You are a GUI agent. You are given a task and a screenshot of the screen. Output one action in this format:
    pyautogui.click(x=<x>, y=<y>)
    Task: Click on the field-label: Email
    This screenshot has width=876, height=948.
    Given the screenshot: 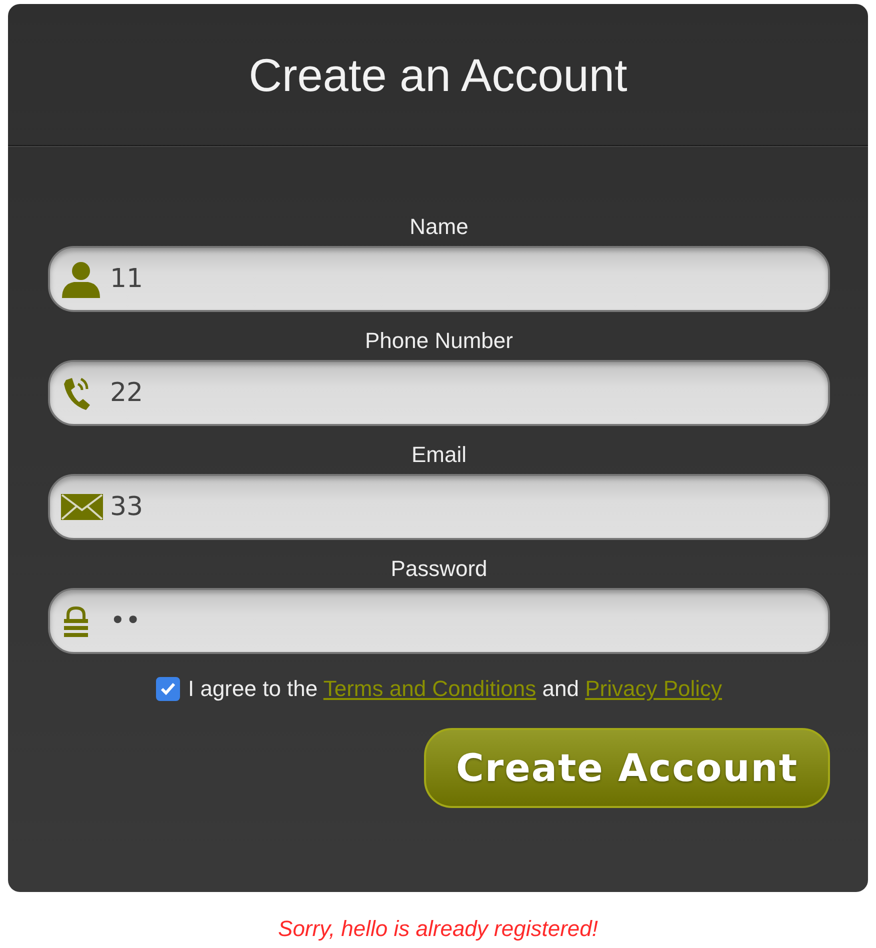 What is the action you would take?
    pyautogui.click(x=438, y=455)
    